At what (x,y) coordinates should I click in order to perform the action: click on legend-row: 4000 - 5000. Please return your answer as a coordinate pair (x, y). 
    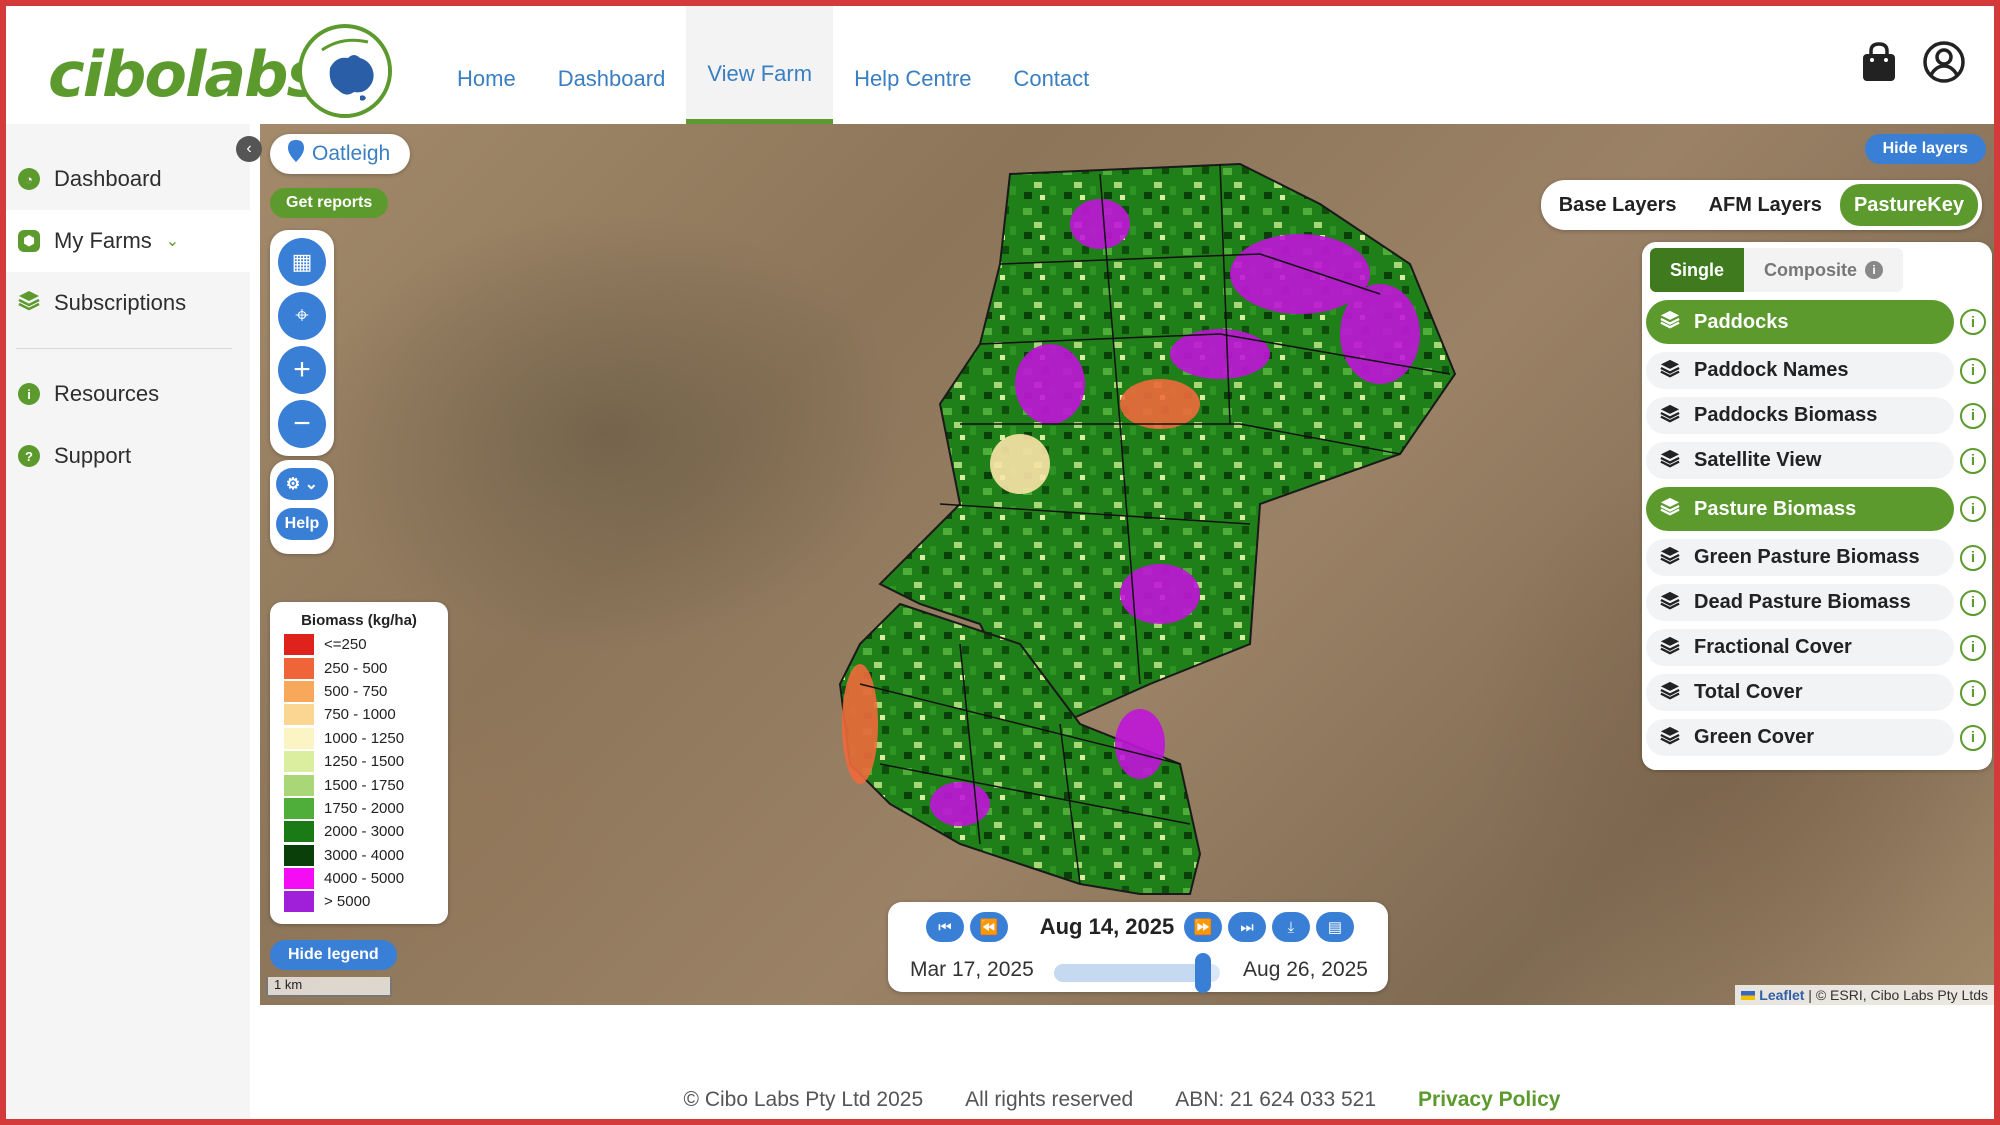
    Looking at the image, I should click on (359, 878).